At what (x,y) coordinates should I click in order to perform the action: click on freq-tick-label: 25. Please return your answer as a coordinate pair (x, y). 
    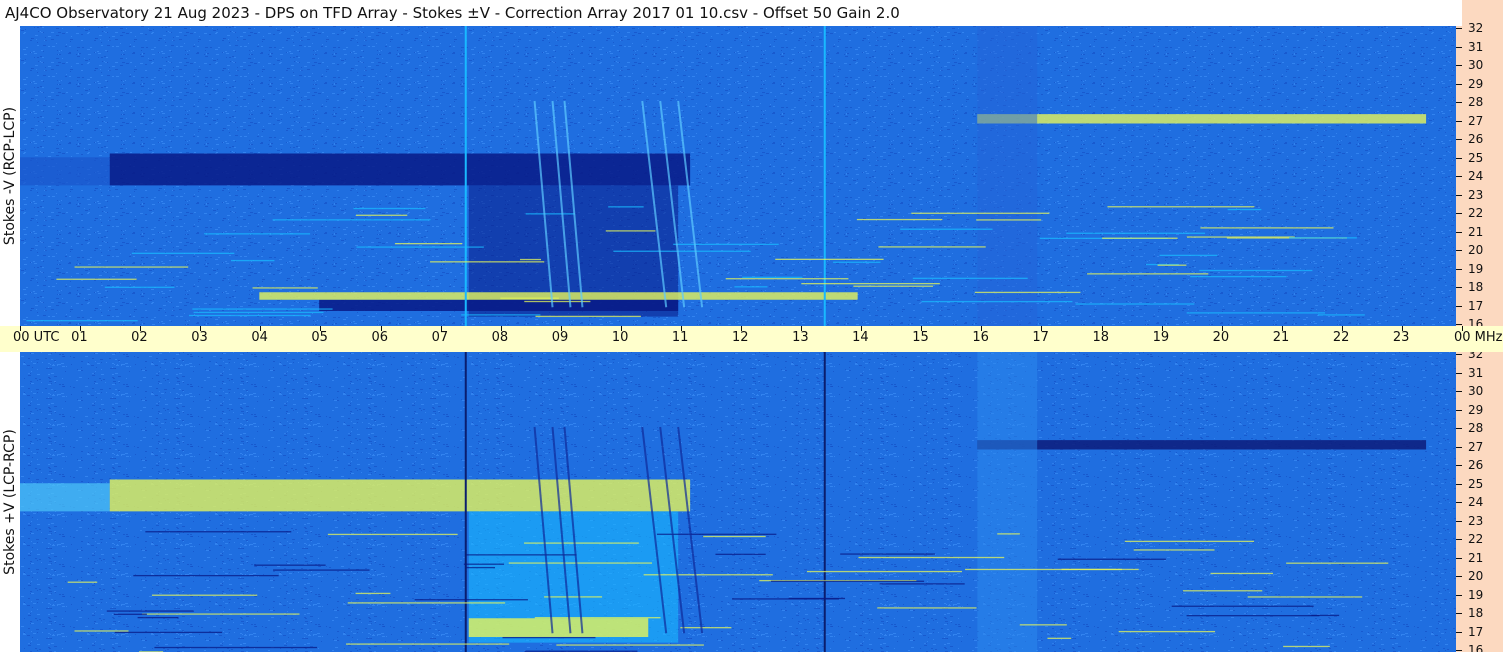
    Looking at the image, I should click on (1469, 484).